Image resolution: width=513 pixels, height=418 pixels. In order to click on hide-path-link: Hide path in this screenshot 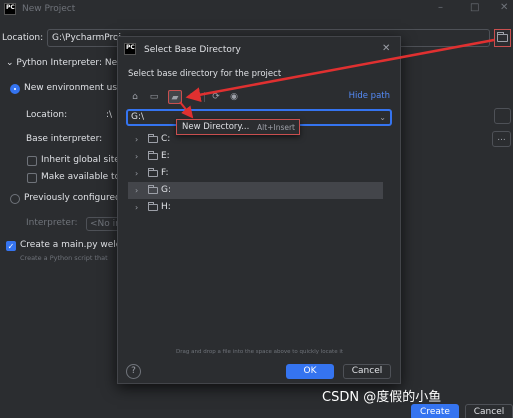, I will do `click(369, 96)`.